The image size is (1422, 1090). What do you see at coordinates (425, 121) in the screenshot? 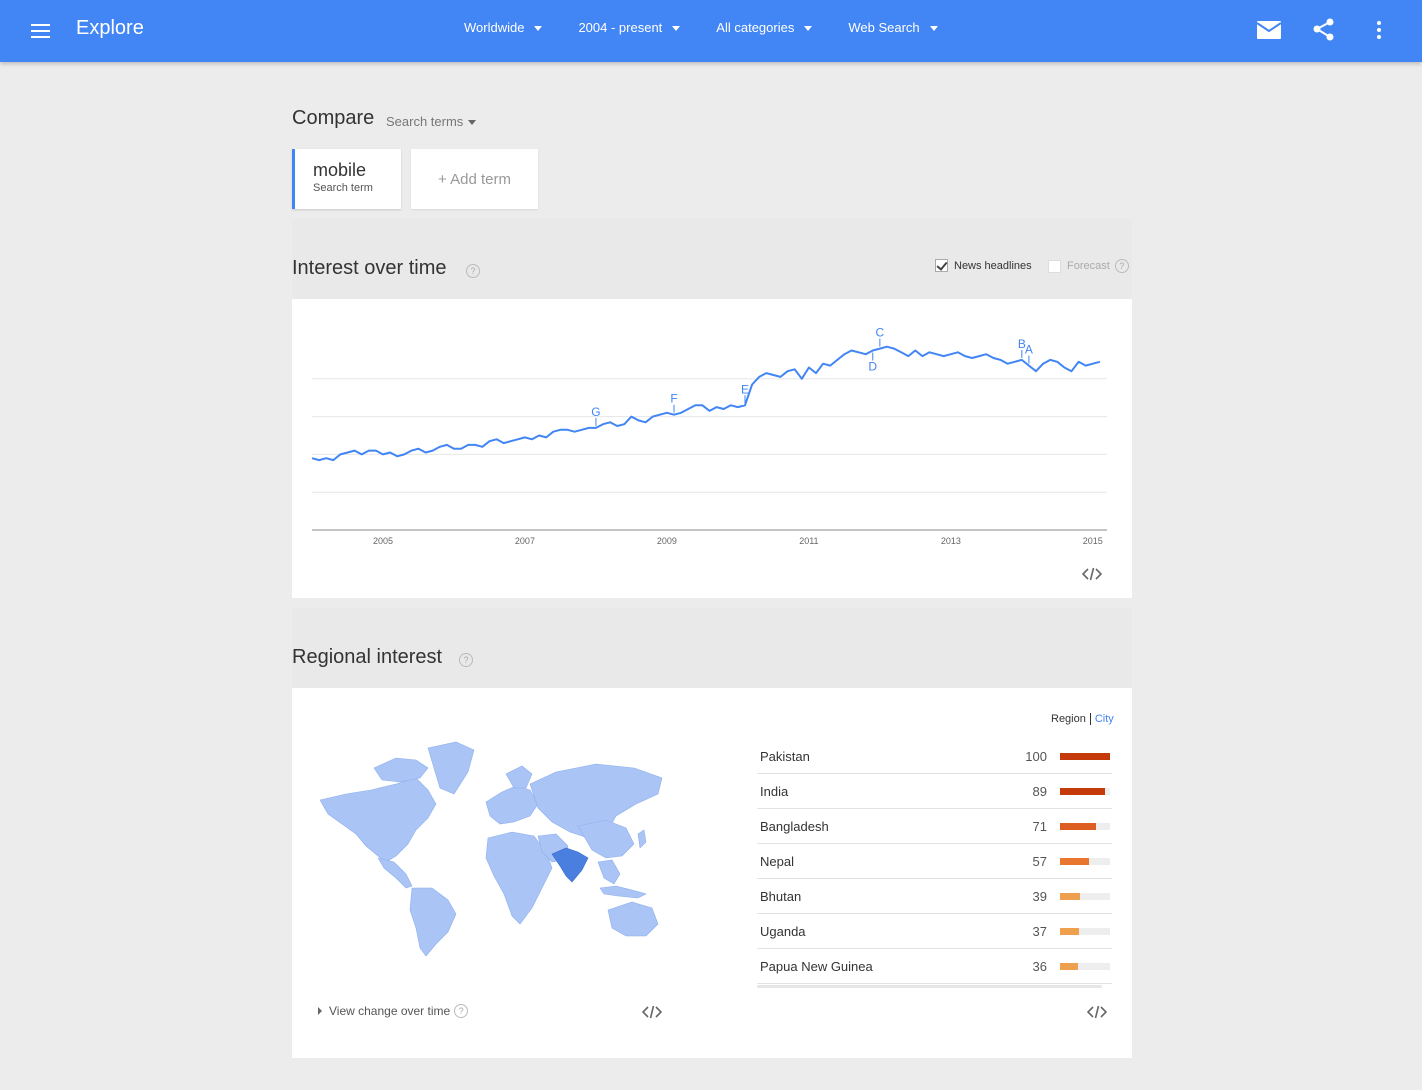
I see `compare-type-label: Search terms` at bounding box center [425, 121].